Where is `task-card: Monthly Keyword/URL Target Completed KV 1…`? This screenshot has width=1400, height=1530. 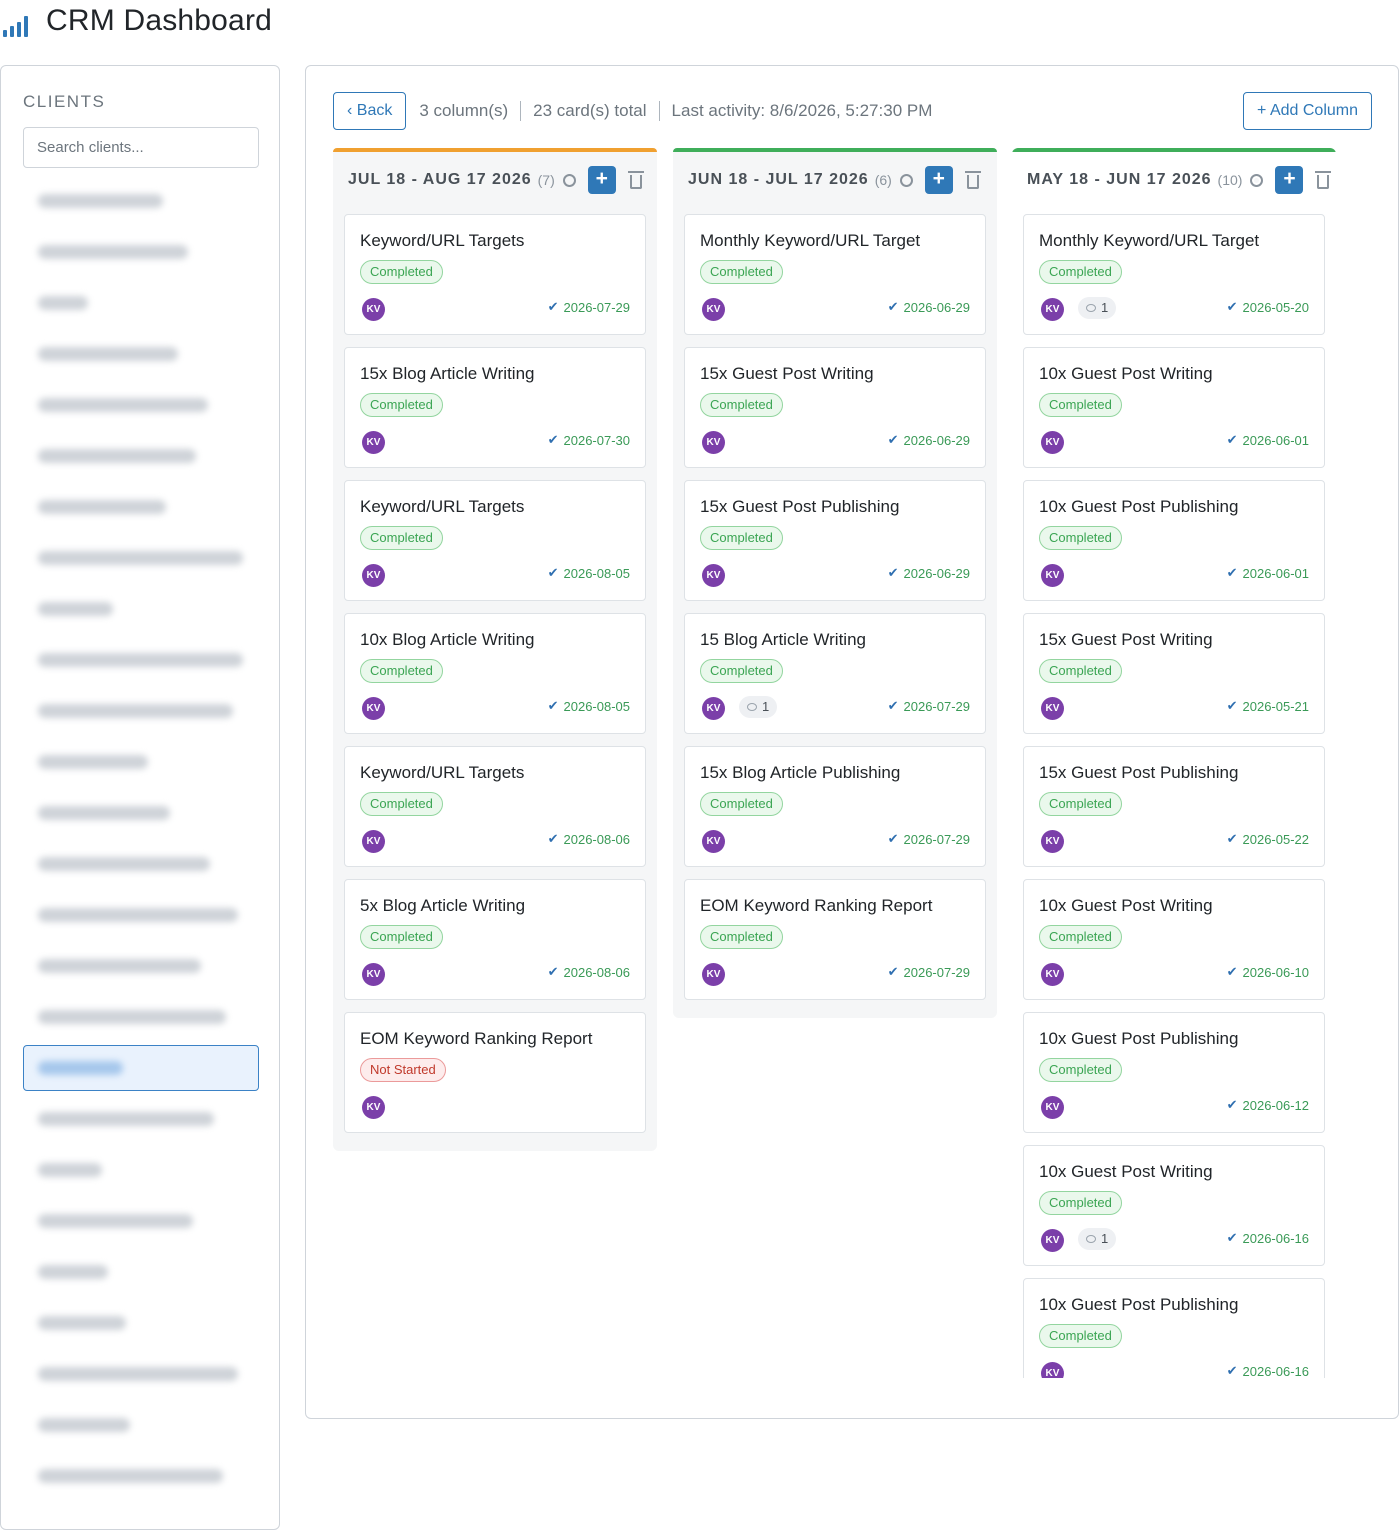
task-card: Monthly Keyword/URL Target Completed KV 1… is located at coordinates (1174, 274).